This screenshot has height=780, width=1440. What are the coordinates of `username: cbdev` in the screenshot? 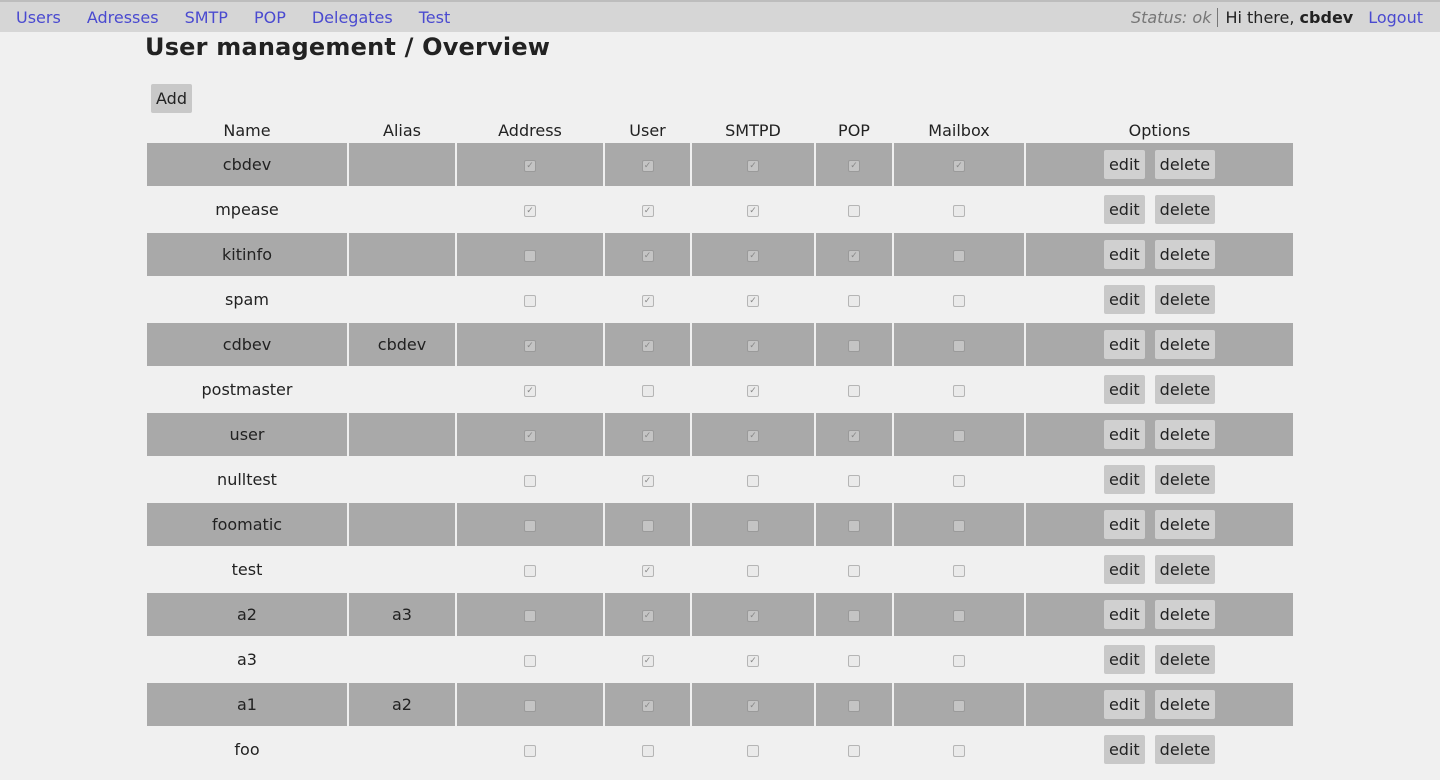 It's located at (1326, 17).